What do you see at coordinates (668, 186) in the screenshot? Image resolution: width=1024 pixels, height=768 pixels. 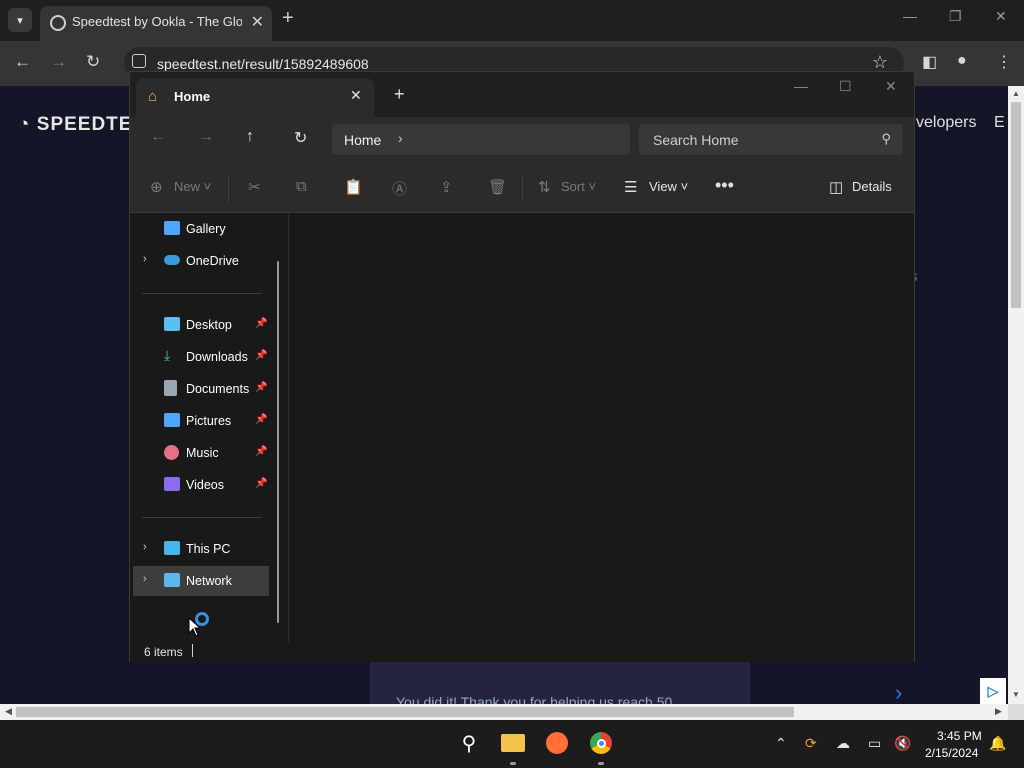 I see `view-button: View ˅` at bounding box center [668, 186].